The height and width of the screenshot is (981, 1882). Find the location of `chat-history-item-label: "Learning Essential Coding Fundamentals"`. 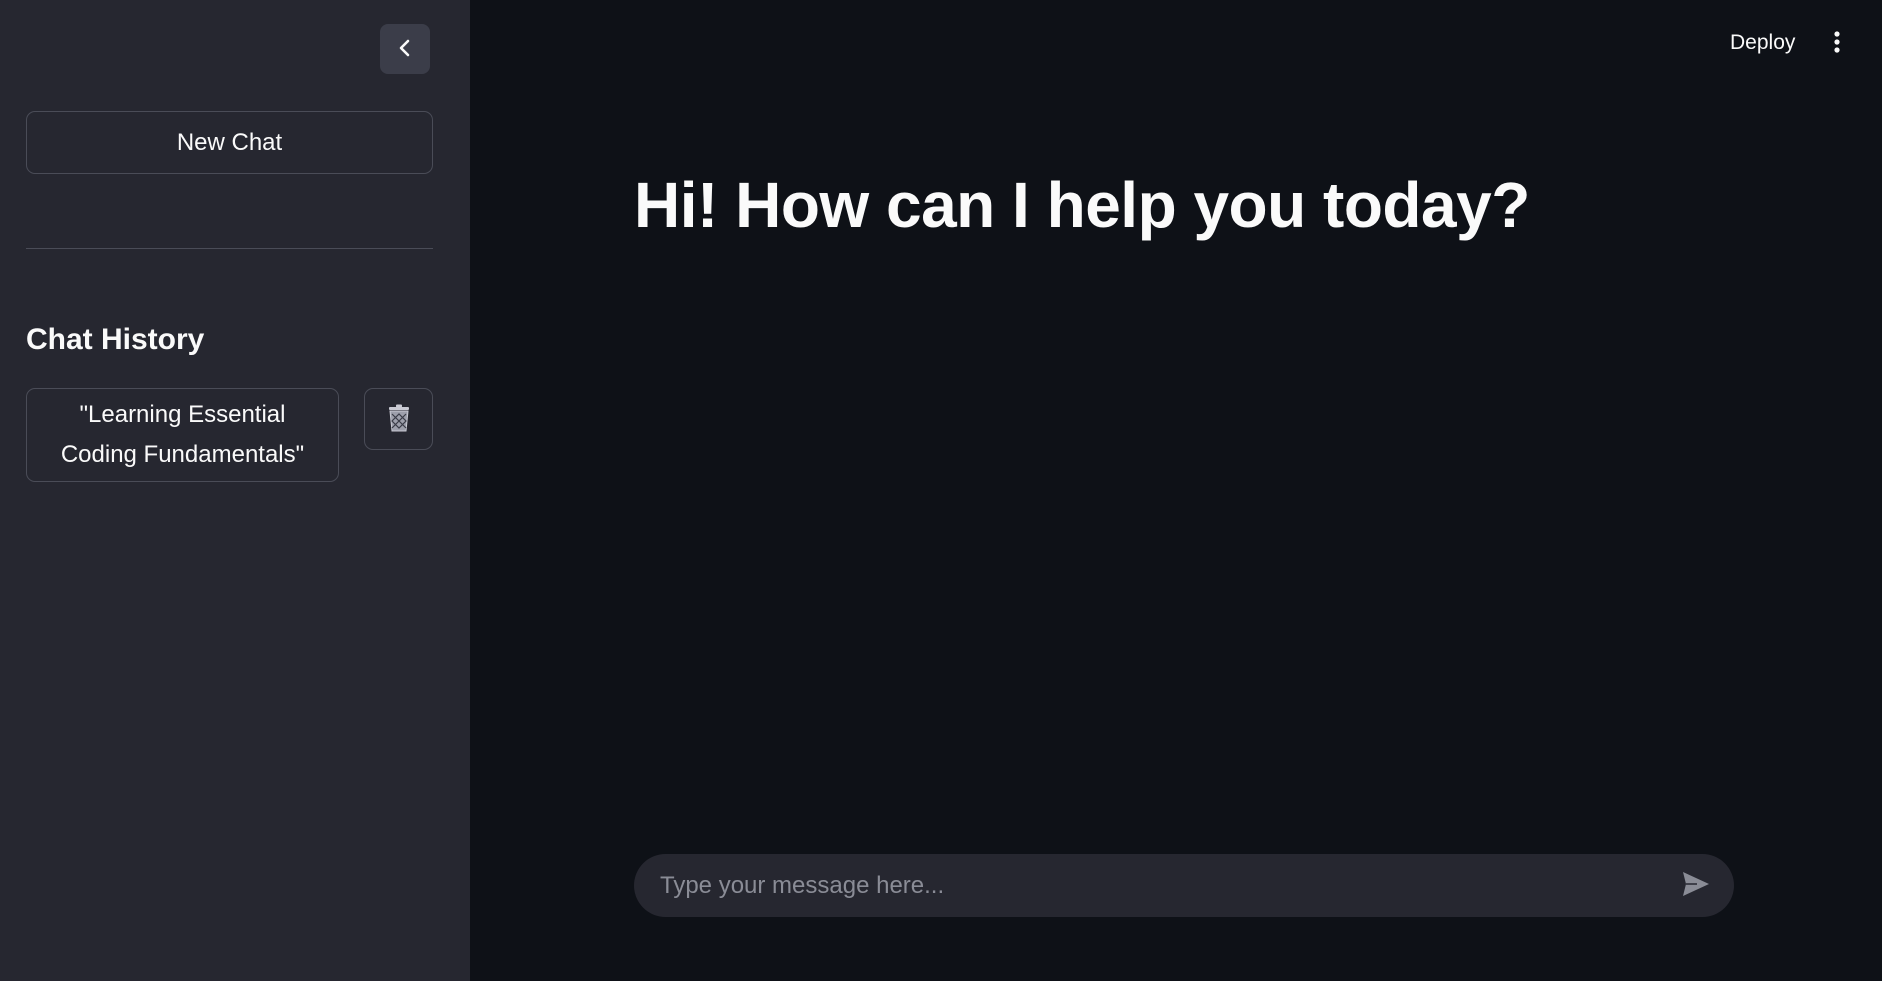

chat-history-item-label: "Learning Essential Coding Fundamentals" is located at coordinates (182, 434).